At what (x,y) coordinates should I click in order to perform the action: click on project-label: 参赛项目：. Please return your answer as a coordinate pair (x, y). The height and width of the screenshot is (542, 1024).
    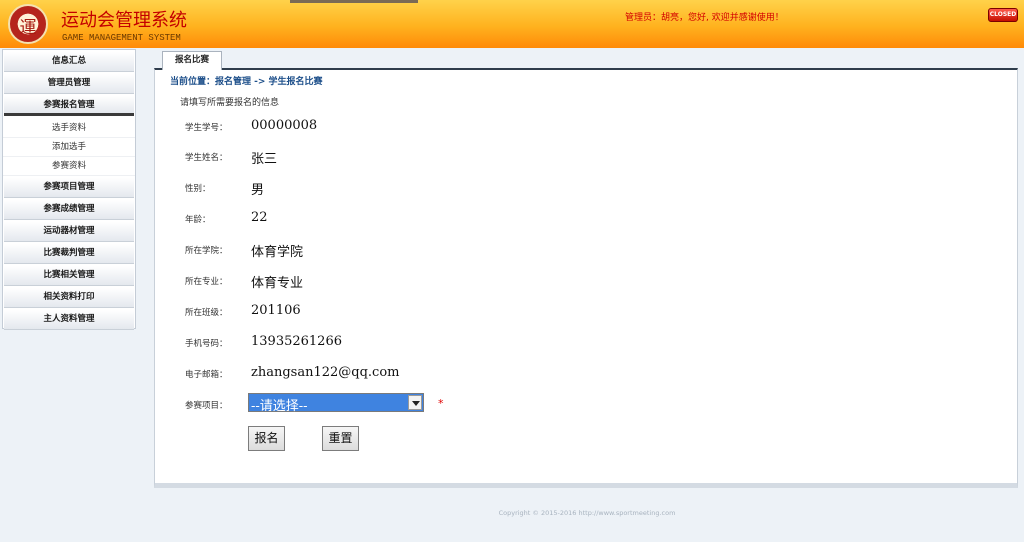
    Looking at the image, I should click on (206, 406).